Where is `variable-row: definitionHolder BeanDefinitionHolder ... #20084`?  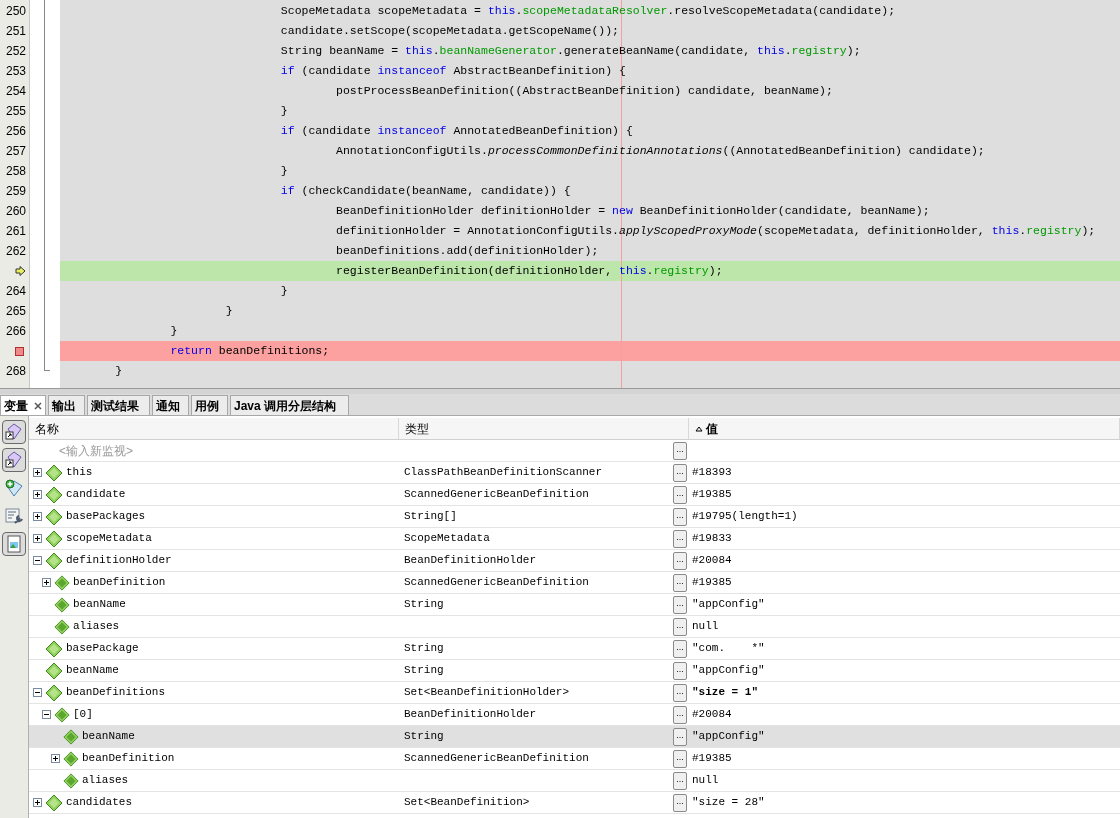 variable-row: definitionHolder BeanDefinitionHolder ... #20084 is located at coordinates (574, 561).